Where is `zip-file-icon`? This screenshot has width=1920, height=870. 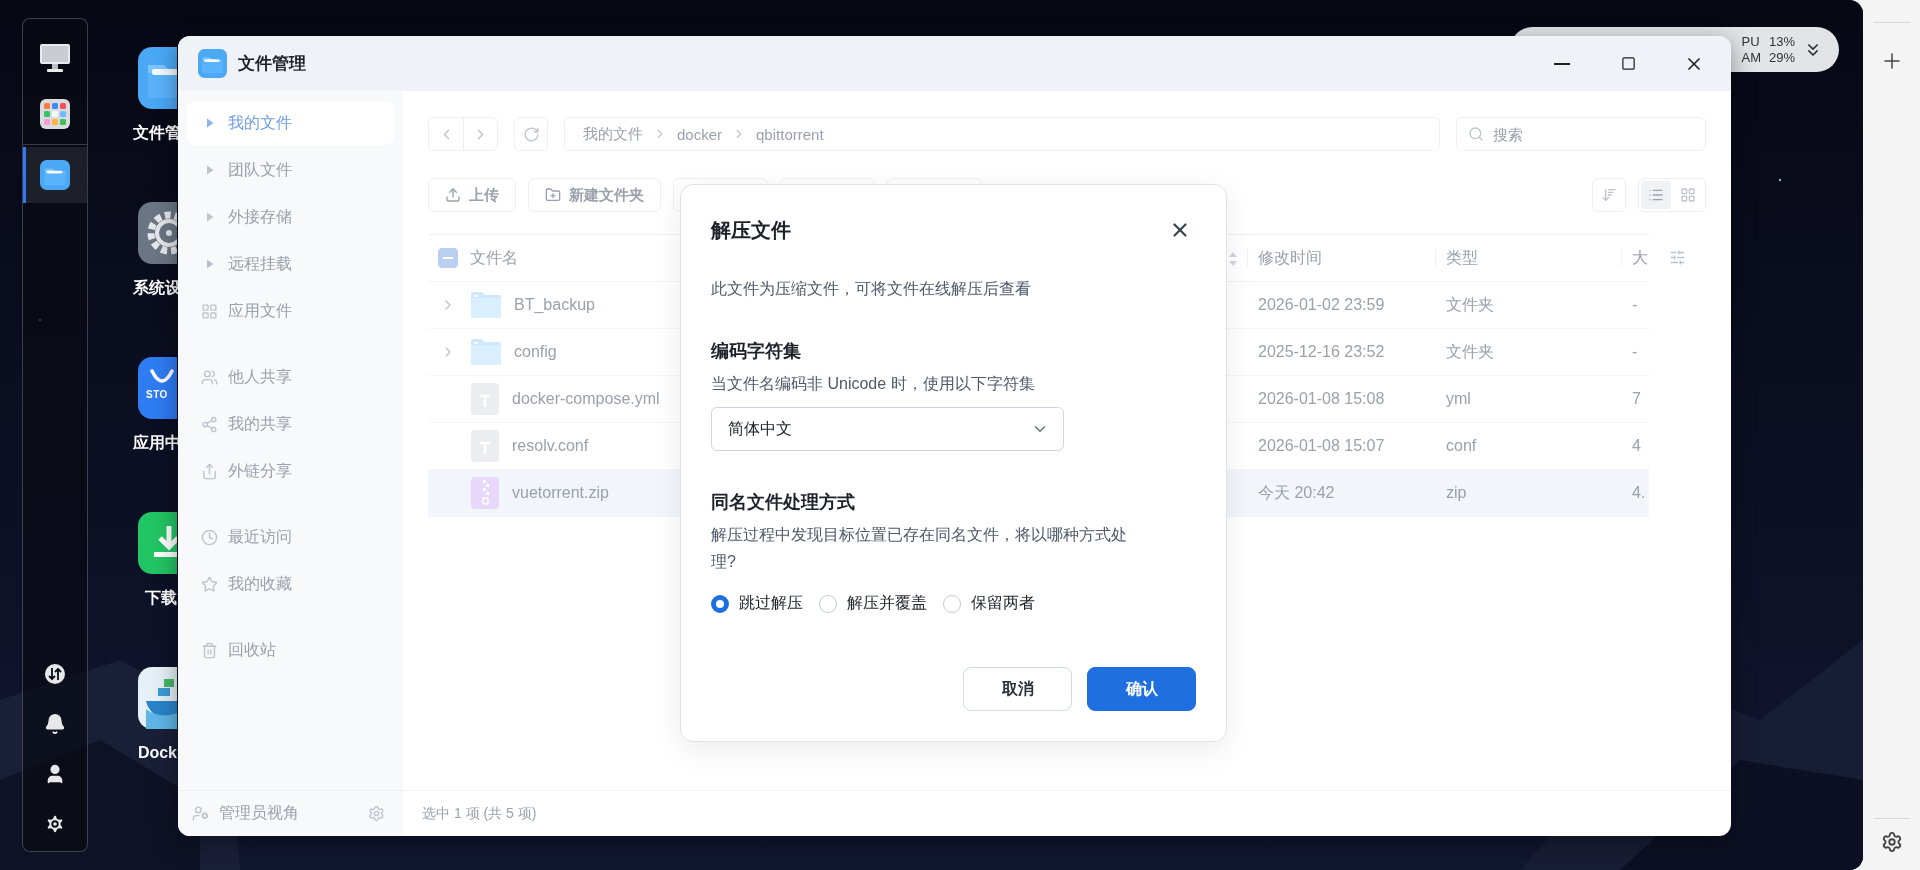
zip-file-icon is located at coordinates (485, 493).